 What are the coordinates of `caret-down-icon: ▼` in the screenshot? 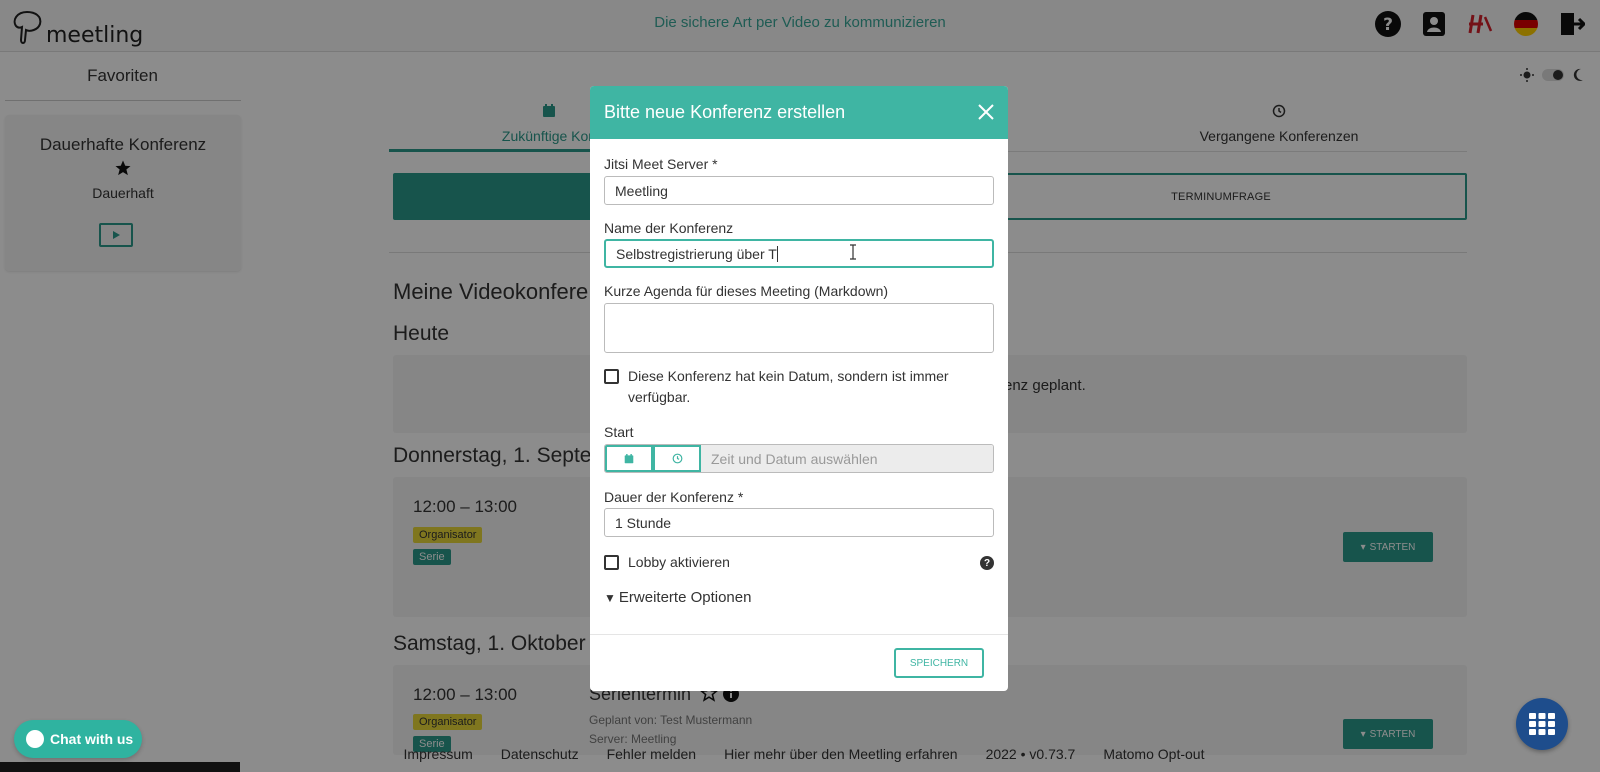 It's located at (610, 597).